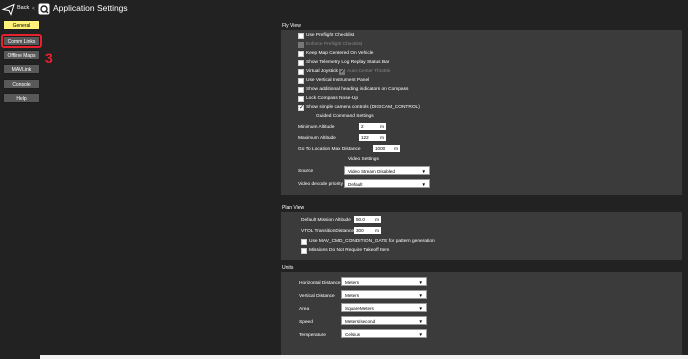 The width and height of the screenshot is (688, 359). I want to click on mission-altitude-unit: m, so click(377, 219).